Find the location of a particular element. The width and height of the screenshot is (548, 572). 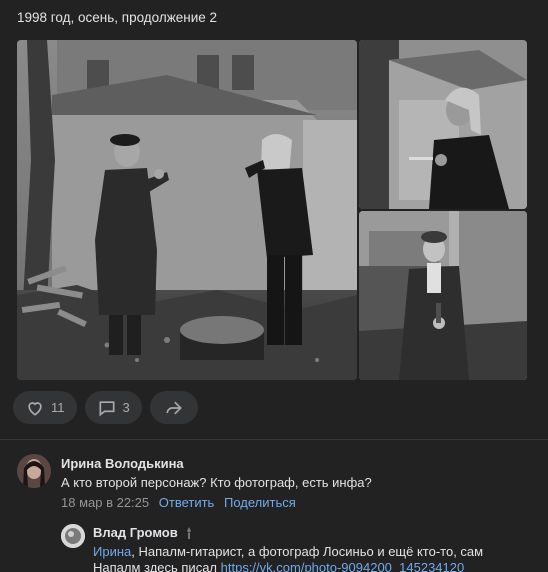

share-link: Поделиться is located at coordinates (260, 502).